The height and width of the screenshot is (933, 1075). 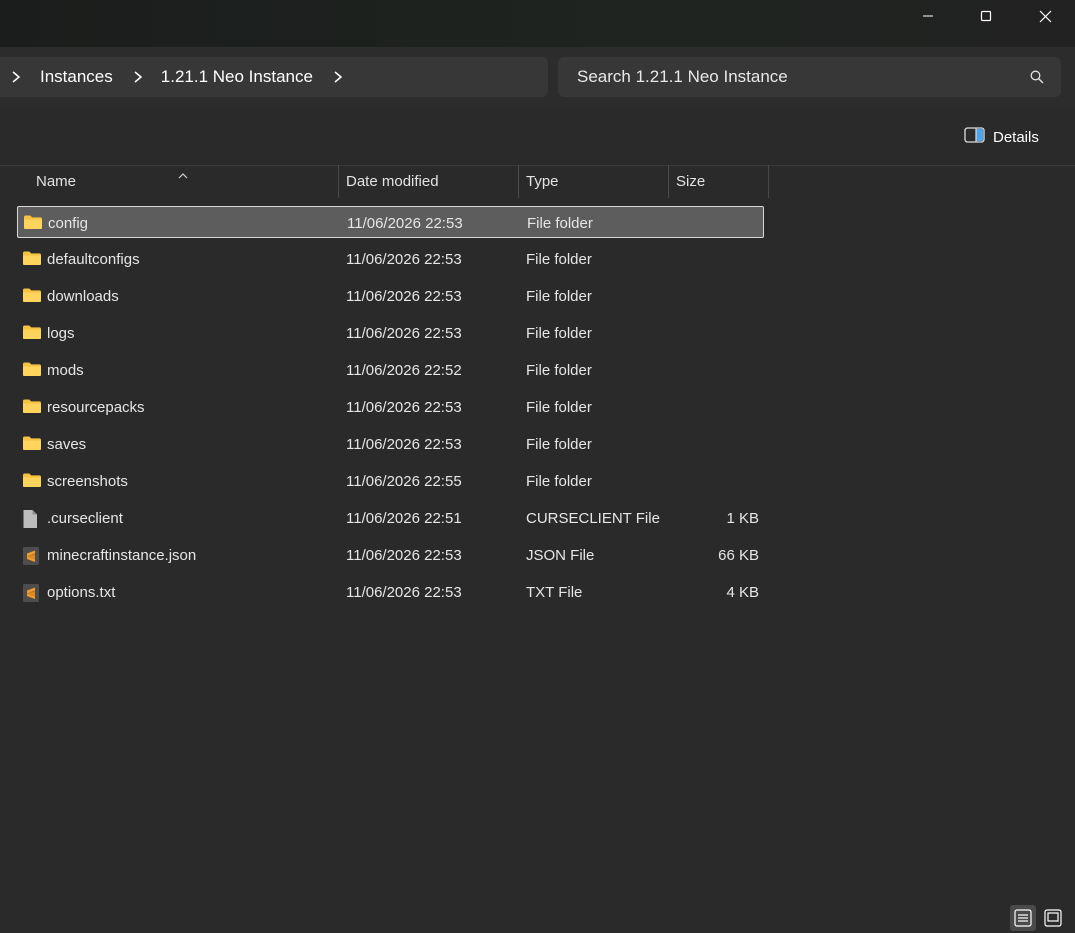 What do you see at coordinates (593, 518) in the screenshot?
I see `file-type: CURSECLIENT File` at bounding box center [593, 518].